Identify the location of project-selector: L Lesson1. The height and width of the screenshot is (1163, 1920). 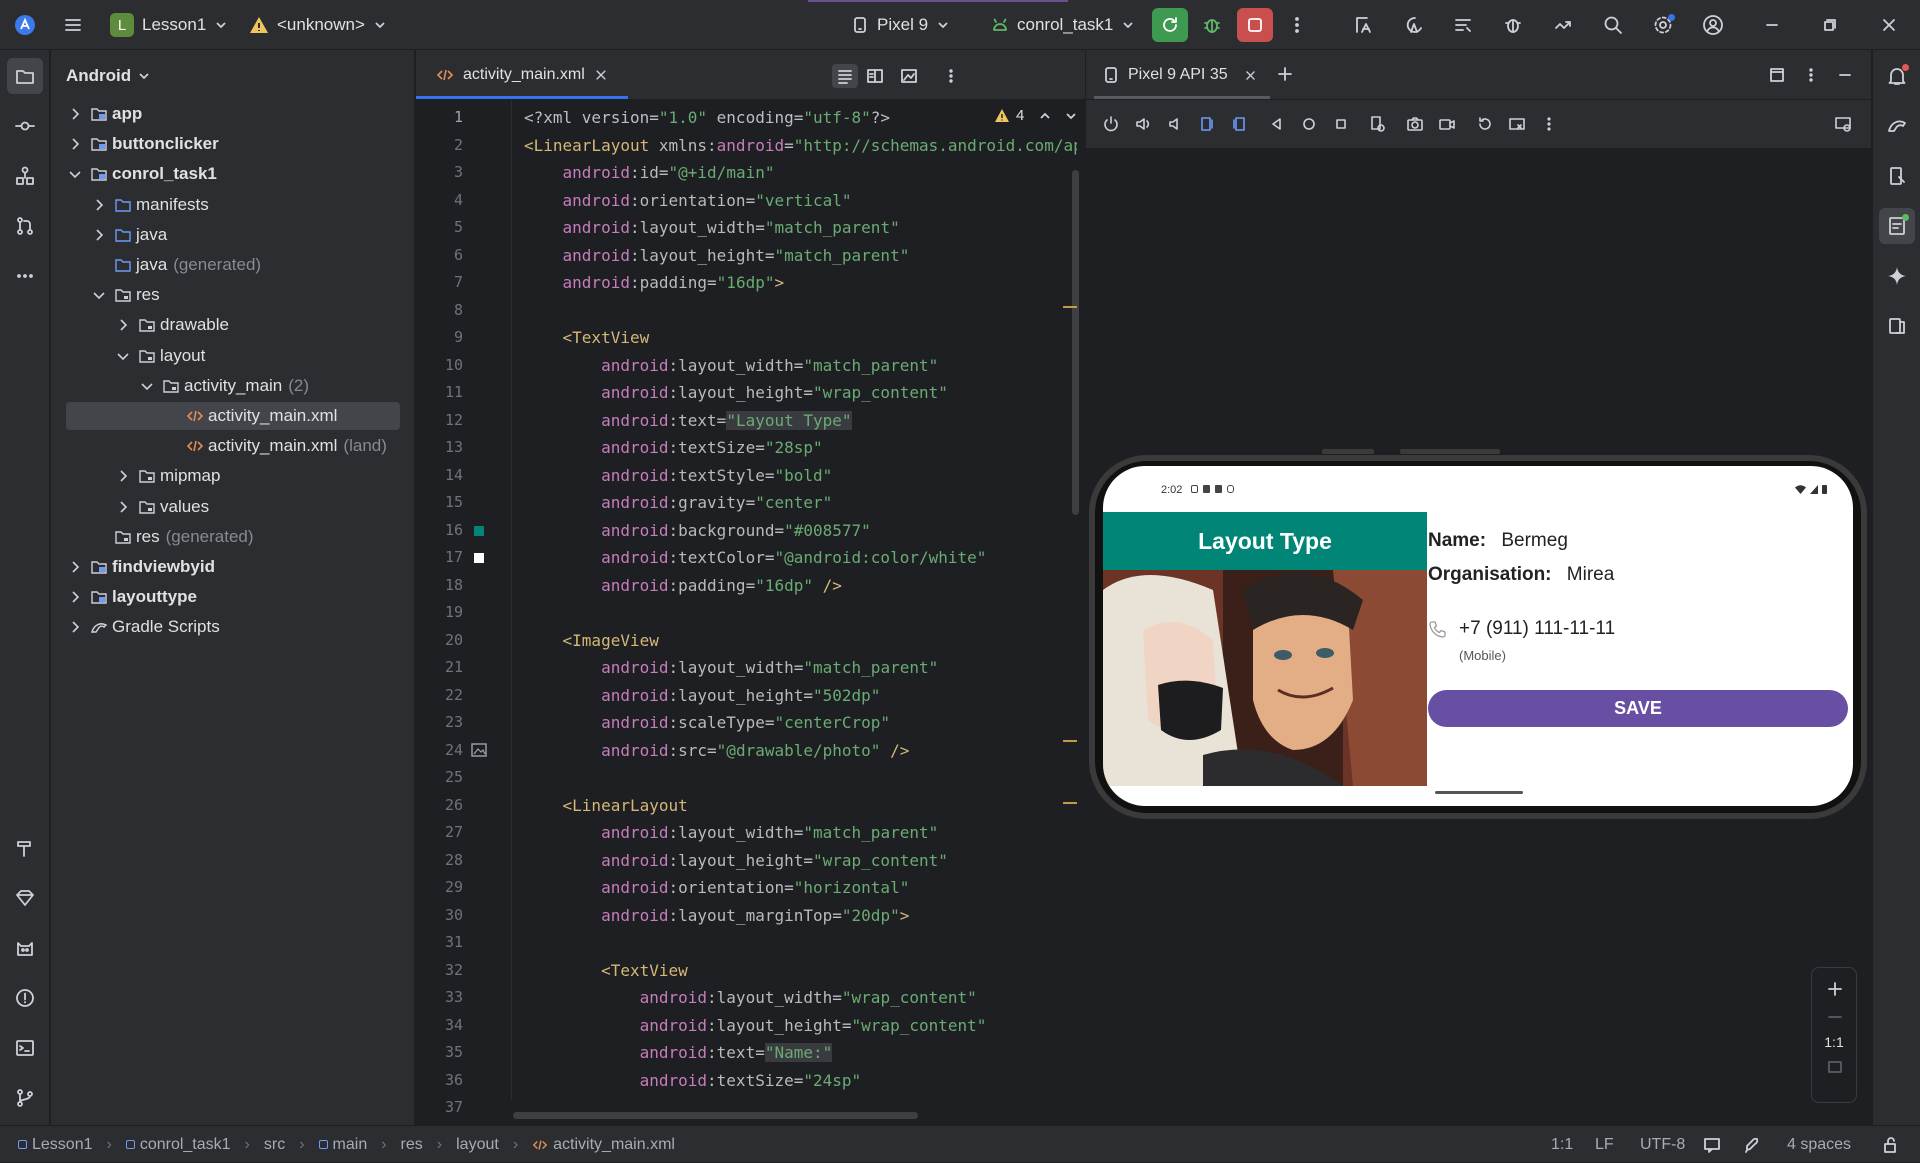
(169, 25).